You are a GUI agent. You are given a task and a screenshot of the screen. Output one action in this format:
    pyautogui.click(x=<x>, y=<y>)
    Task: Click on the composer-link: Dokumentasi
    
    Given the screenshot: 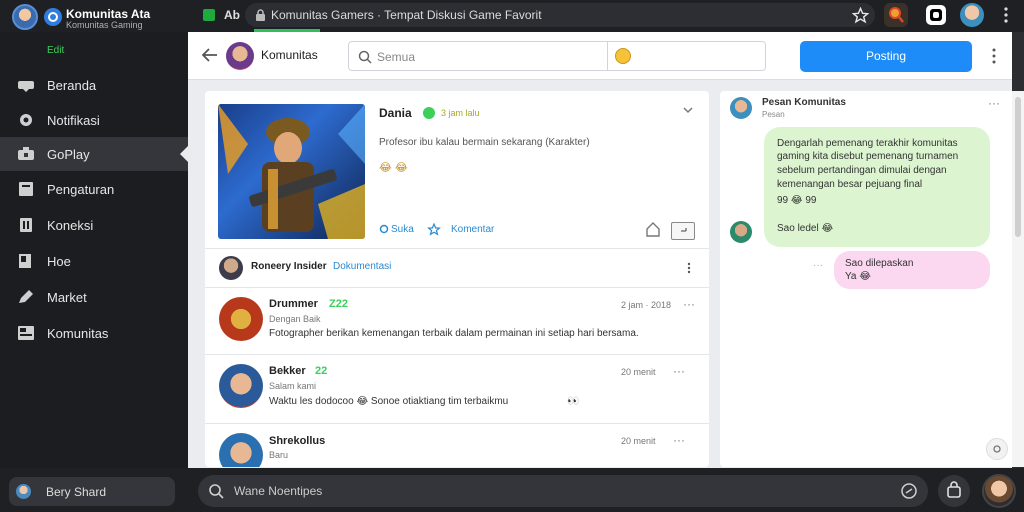 What is the action you would take?
    pyautogui.click(x=362, y=266)
    